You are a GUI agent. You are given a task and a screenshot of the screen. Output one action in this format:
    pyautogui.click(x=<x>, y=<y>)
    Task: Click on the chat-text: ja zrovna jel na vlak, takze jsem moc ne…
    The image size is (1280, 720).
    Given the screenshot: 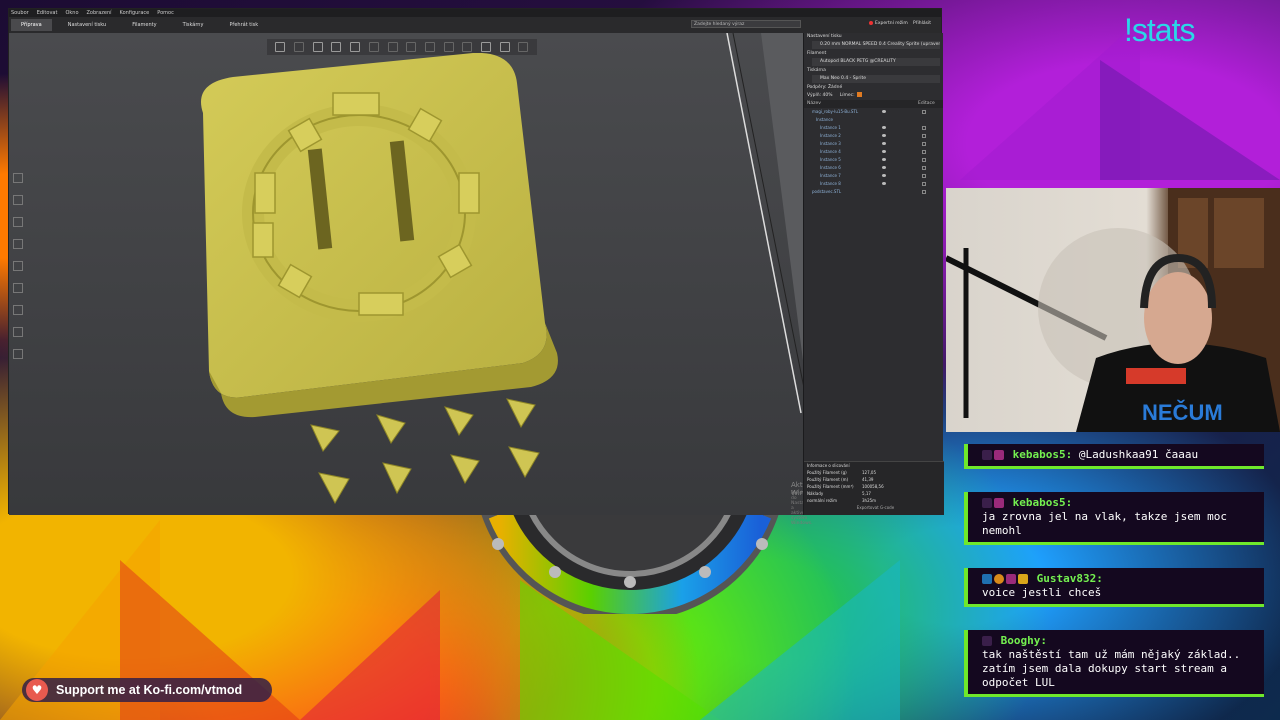 What is the action you would take?
    pyautogui.click(x=1105, y=523)
    